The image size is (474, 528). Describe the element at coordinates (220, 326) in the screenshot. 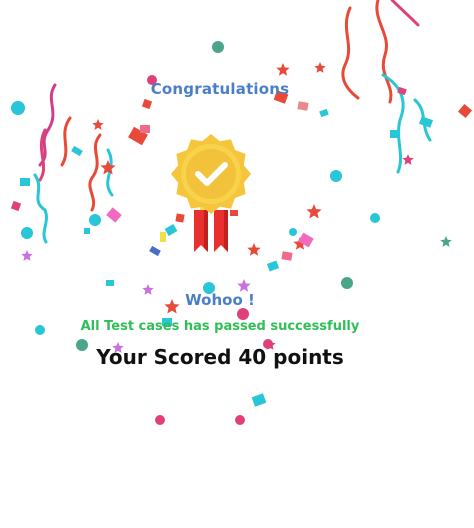

I see `success-message: All Test cases has passed successfully` at that location.